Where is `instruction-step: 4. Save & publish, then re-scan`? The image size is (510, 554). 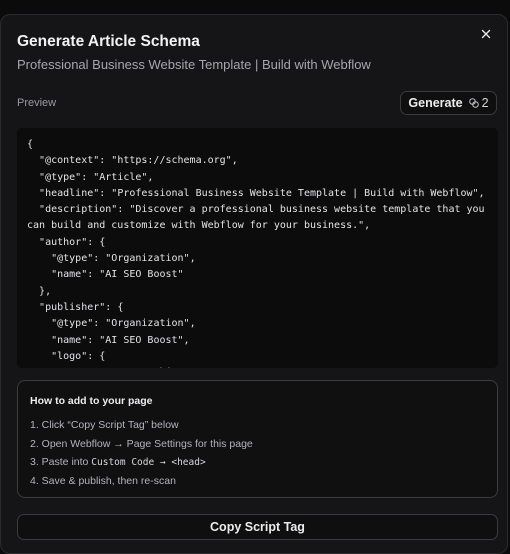
instruction-step: 4. Save & publish, then re-scan is located at coordinates (103, 480).